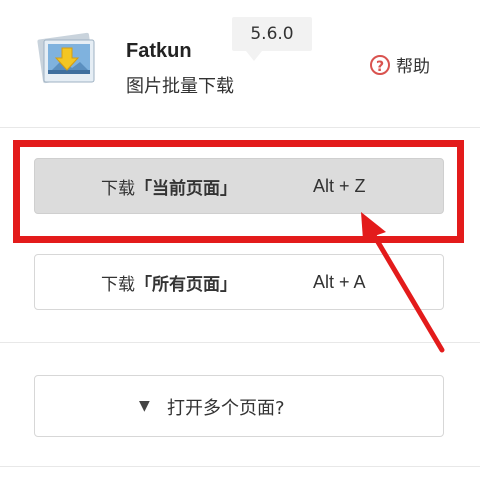 This screenshot has width=480, height=494. What do you see at coordinates (169, 188) in the screenshot?
I see `download-current-label: 下载「当前页面」` at bounding box center [169, 188].